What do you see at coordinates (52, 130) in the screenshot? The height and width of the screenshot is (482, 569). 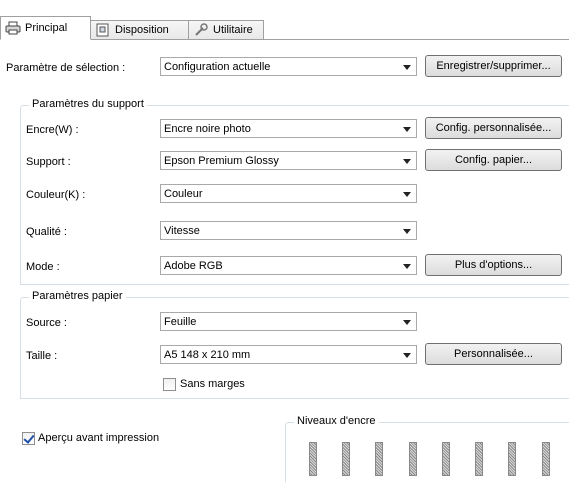 I see `encre-label: Encre(W) :` at bounding box center [52, 130].